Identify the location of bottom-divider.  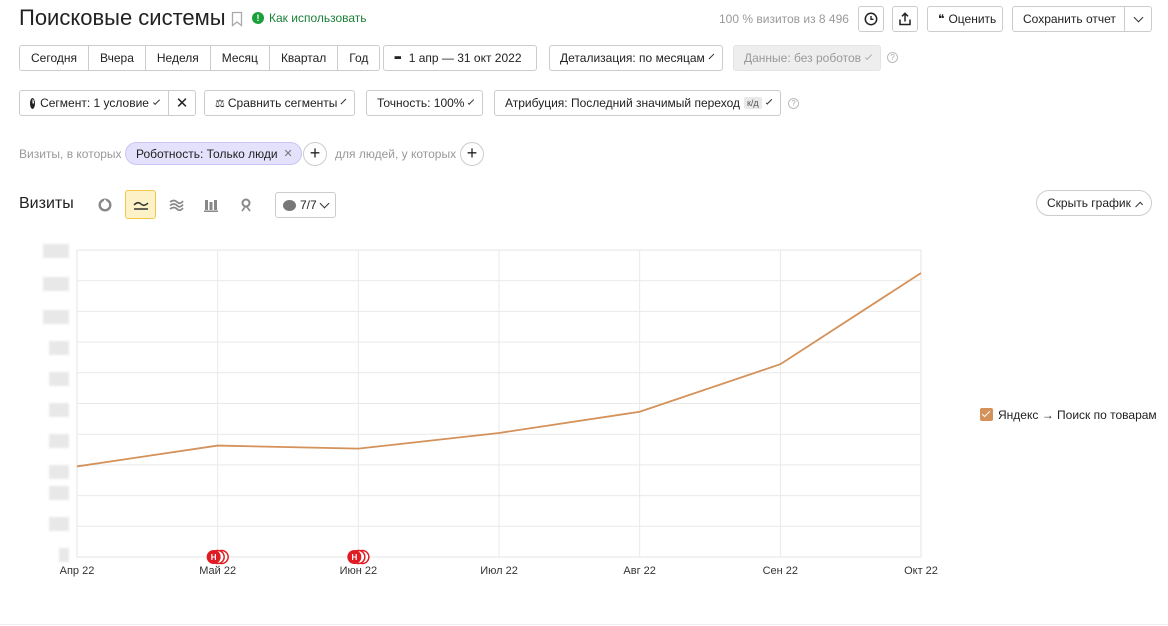
(584, 624).